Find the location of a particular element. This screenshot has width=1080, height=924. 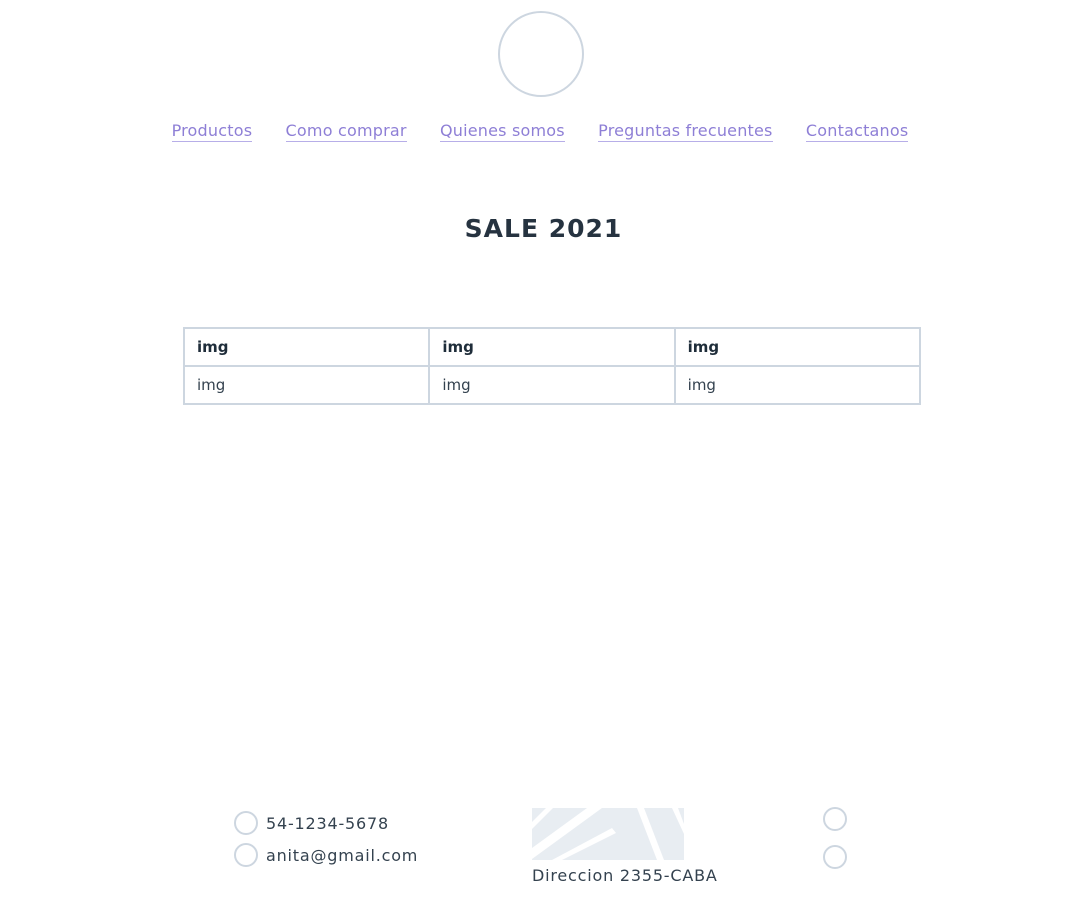

products-table: img img img img img img is located at coordinates (552, 366).